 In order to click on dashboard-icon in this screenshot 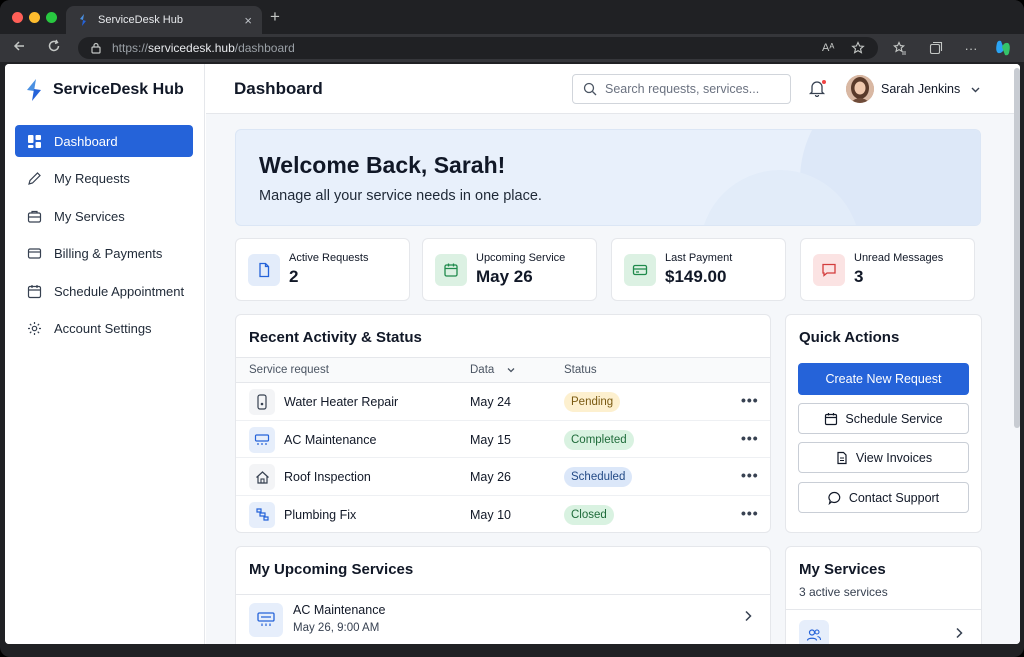, I will do `click(34, 141)`.